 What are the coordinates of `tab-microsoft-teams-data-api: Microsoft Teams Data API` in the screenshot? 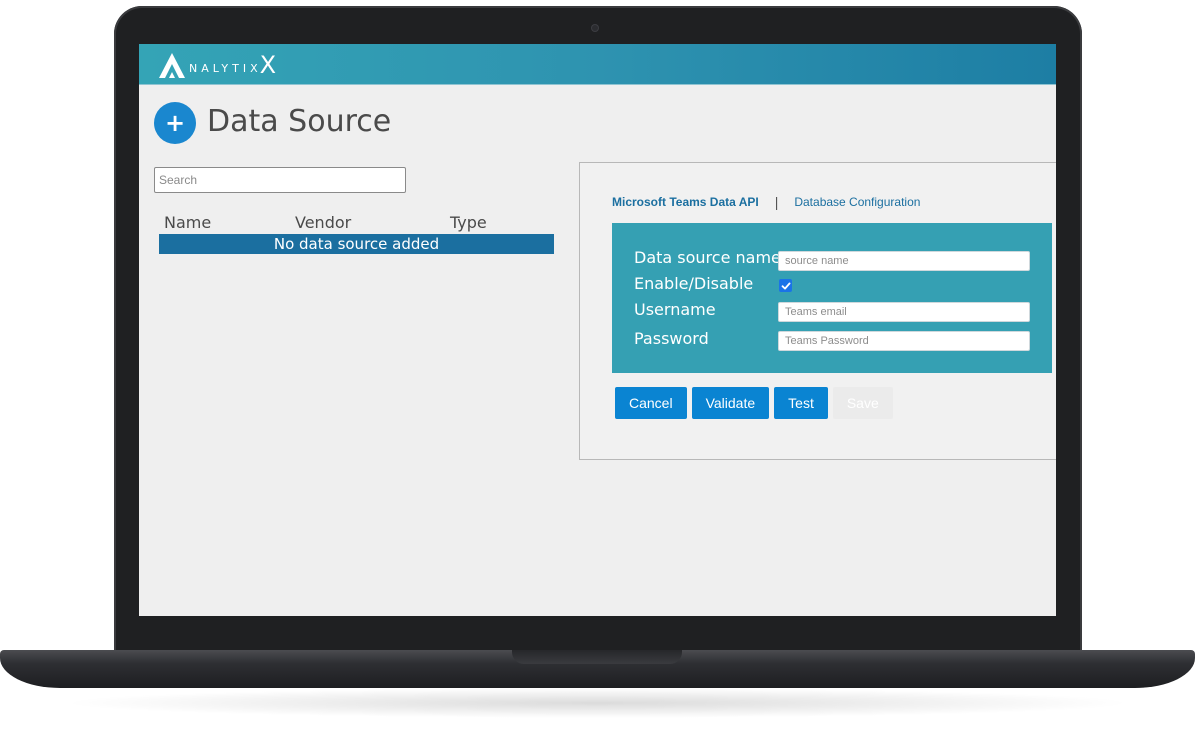 It's located at (685, 202).